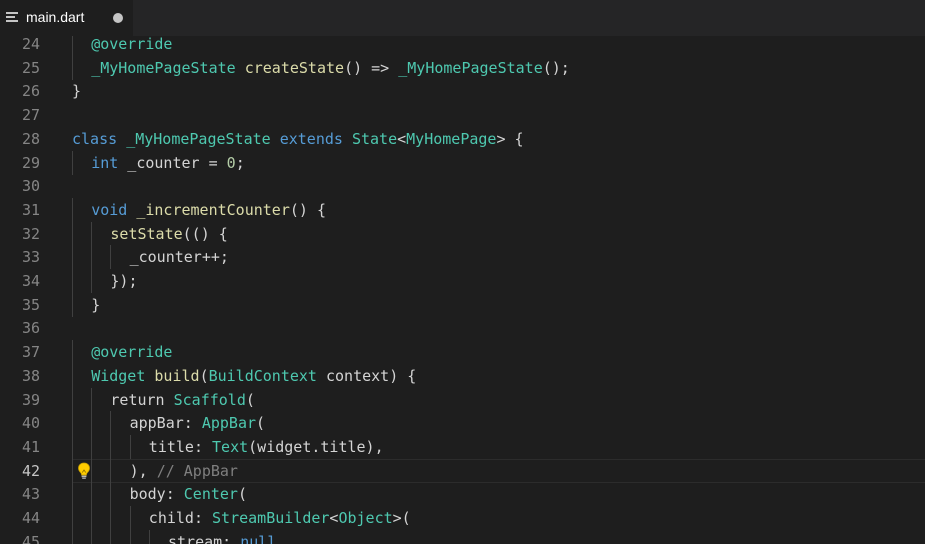 The height and width of the screenshot is (544, 925). I want to click on code-line: 38 Widget build(BuildContext context) {, so click(462, 375).